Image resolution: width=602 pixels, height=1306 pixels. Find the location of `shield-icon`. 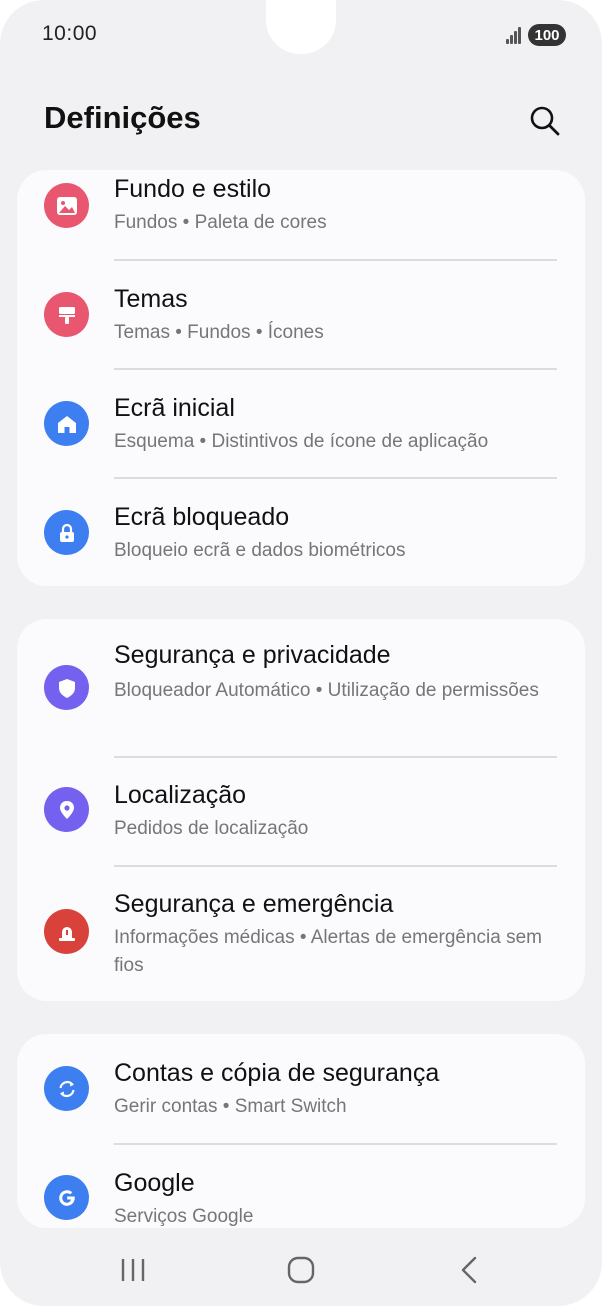

shield-icon is located at coordinates (66, 687).